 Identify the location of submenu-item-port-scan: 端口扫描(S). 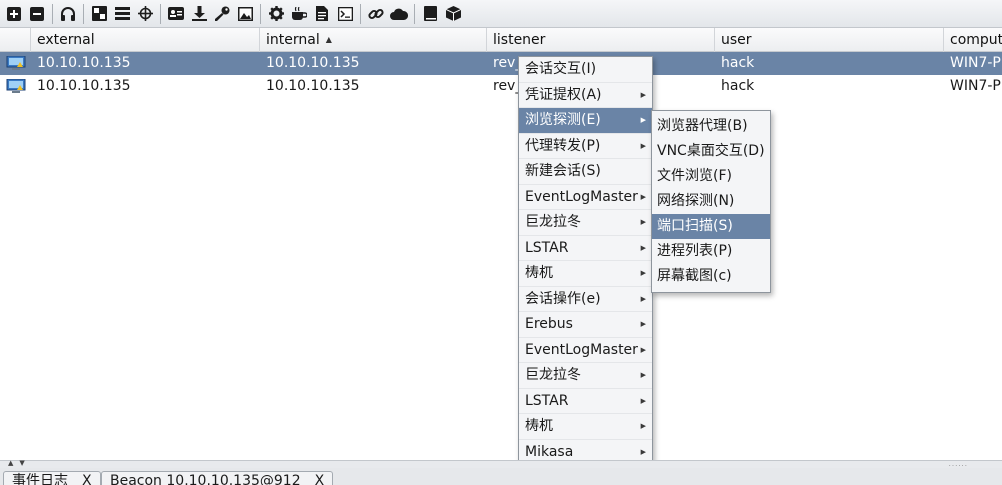
(711, 226).